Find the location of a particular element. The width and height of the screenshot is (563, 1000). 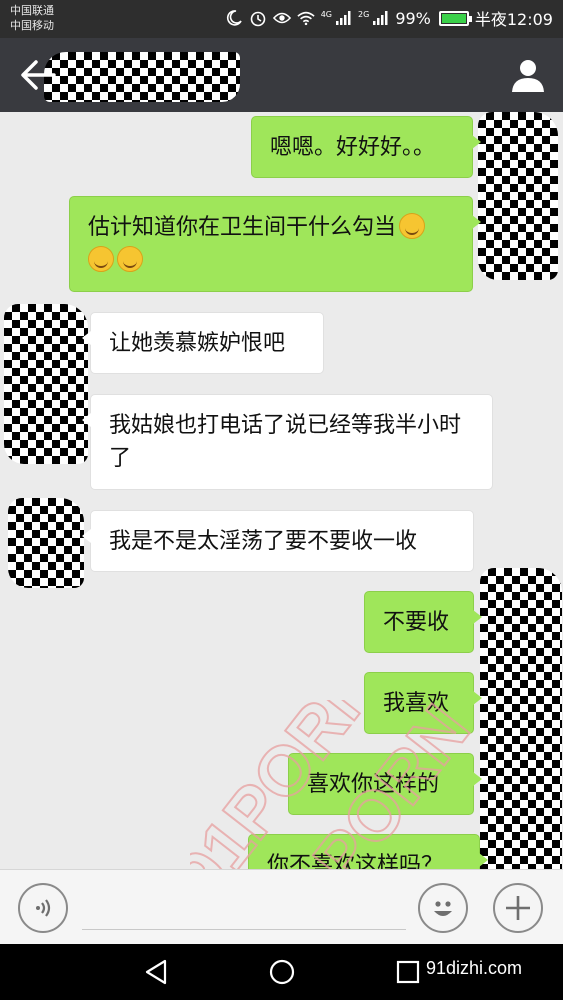

alarm-icon is located at coordinates (258, 18).